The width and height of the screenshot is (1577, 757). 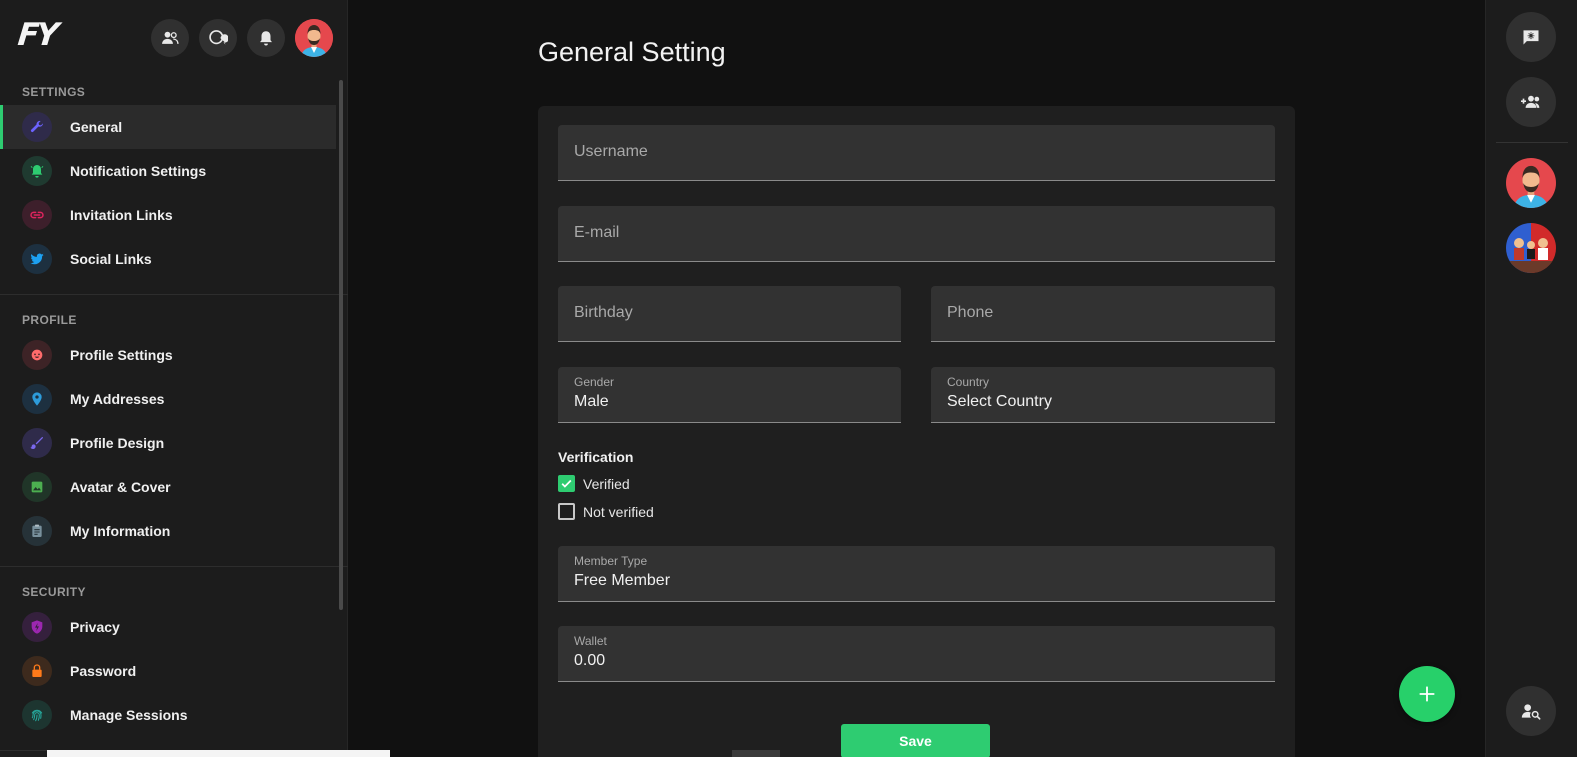 What do you see at coordinates (916, 574) in the screenshot?
I see `member-type-select: Member Type Free Member` at bounding box center [916, 574].